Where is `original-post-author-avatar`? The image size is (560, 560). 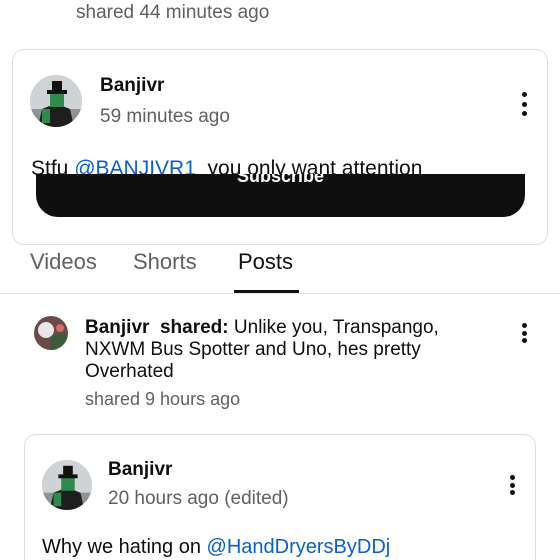
original-post-author-avatar is located at coordinates (67, 485).